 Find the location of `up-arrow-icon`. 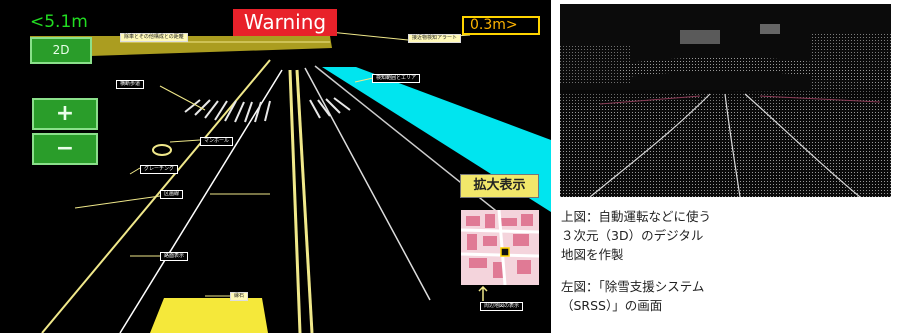

up-arrow-icon is located at coordinates (483, 293).